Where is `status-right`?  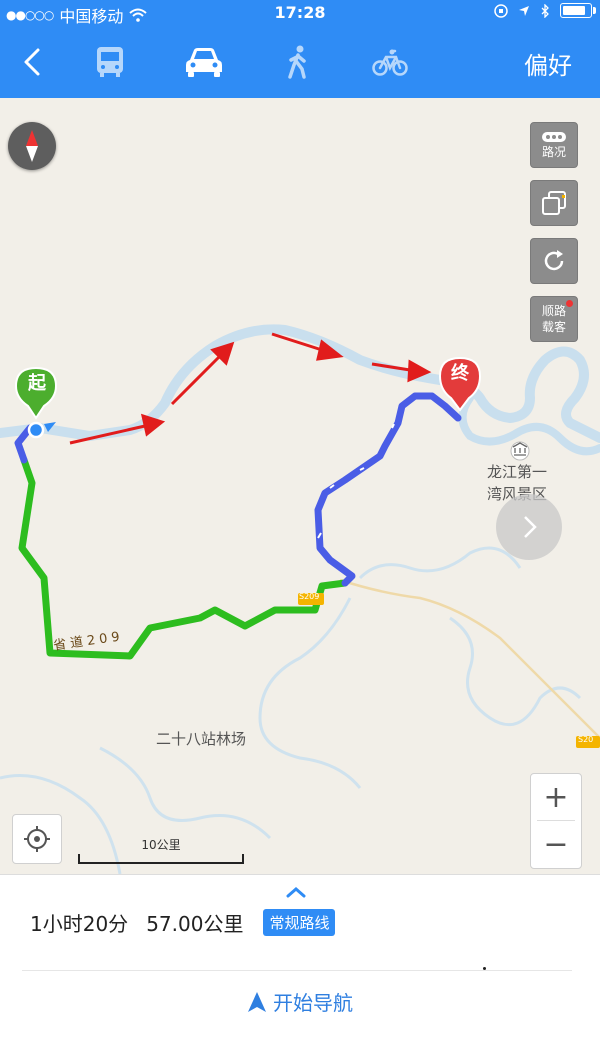 status-right is located at coordinates (543, 10).